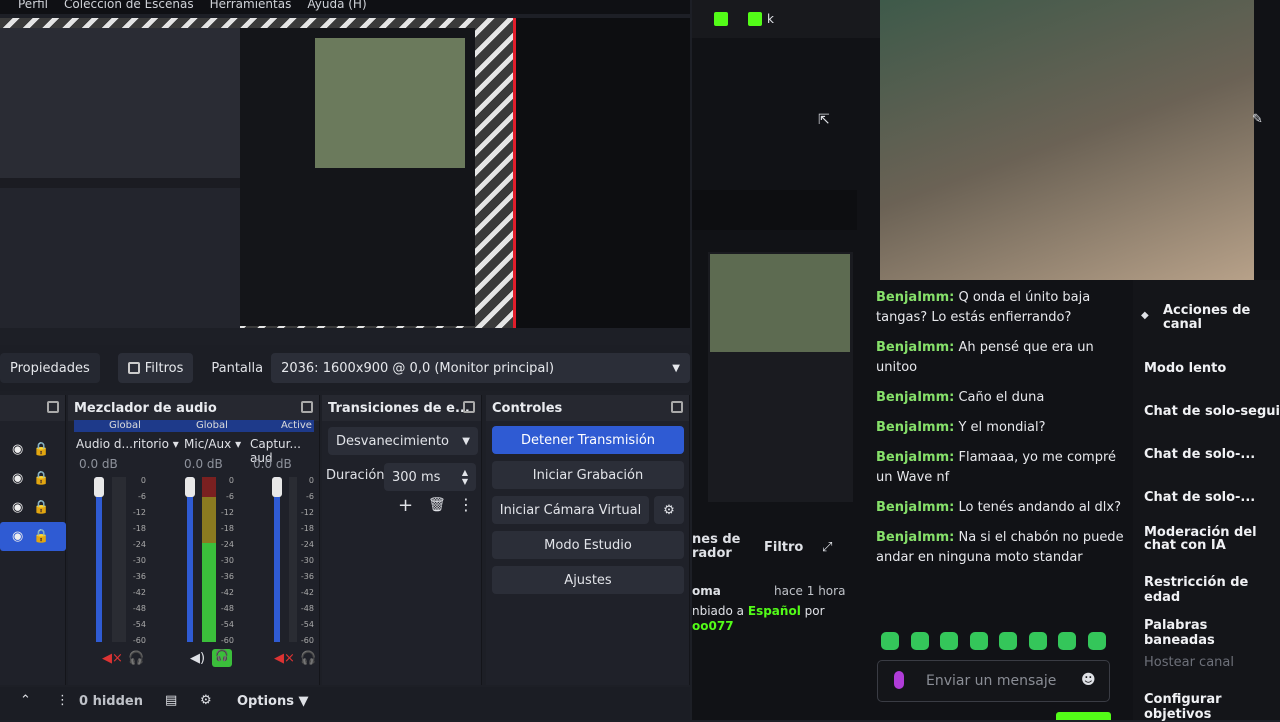 The height and width of the screenshot is (722, 1280). What do you see at coordinates (783, 547) in the screenshot?
I see `filter-button: Filtro` at bounding box center [783, 547].